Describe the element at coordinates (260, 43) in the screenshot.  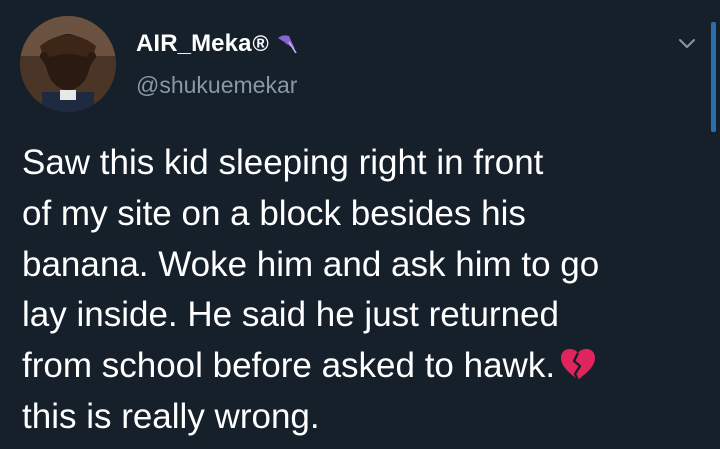
I see `registered-mark: ®` at that location.